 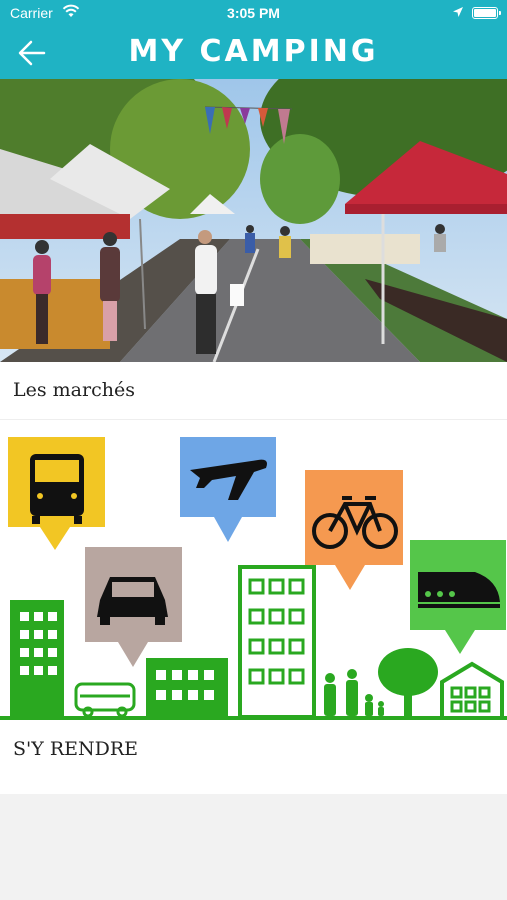 I want to click on section-label: Les marchés, so click(x=74, y=390).